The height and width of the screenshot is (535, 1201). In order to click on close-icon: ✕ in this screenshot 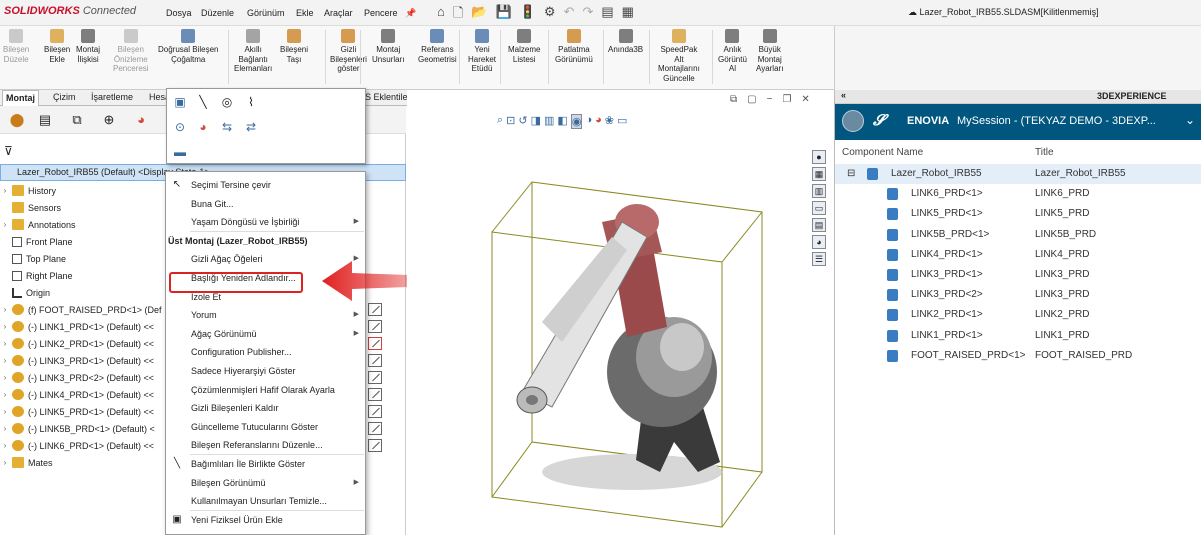, I will do `click(805, 99)`.